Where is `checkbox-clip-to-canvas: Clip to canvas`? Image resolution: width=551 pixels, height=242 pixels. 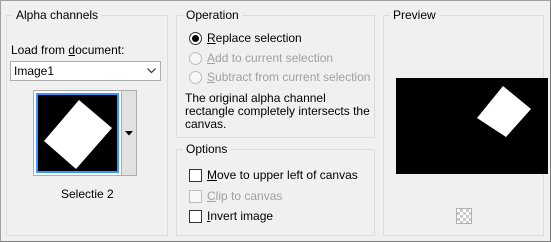
checkbox-clip-to-canvas: Clip to canvas is located at coordinates (235, 196).